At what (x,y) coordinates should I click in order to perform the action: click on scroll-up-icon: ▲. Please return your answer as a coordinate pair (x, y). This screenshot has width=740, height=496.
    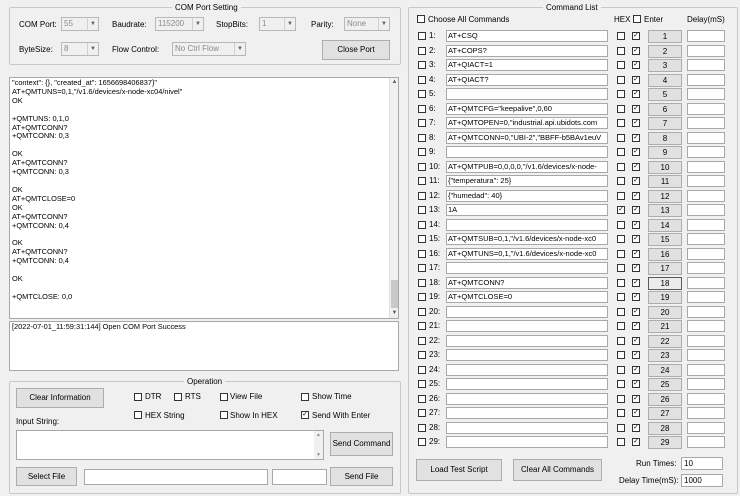
    Looking at the image, I should click on (394, 82).